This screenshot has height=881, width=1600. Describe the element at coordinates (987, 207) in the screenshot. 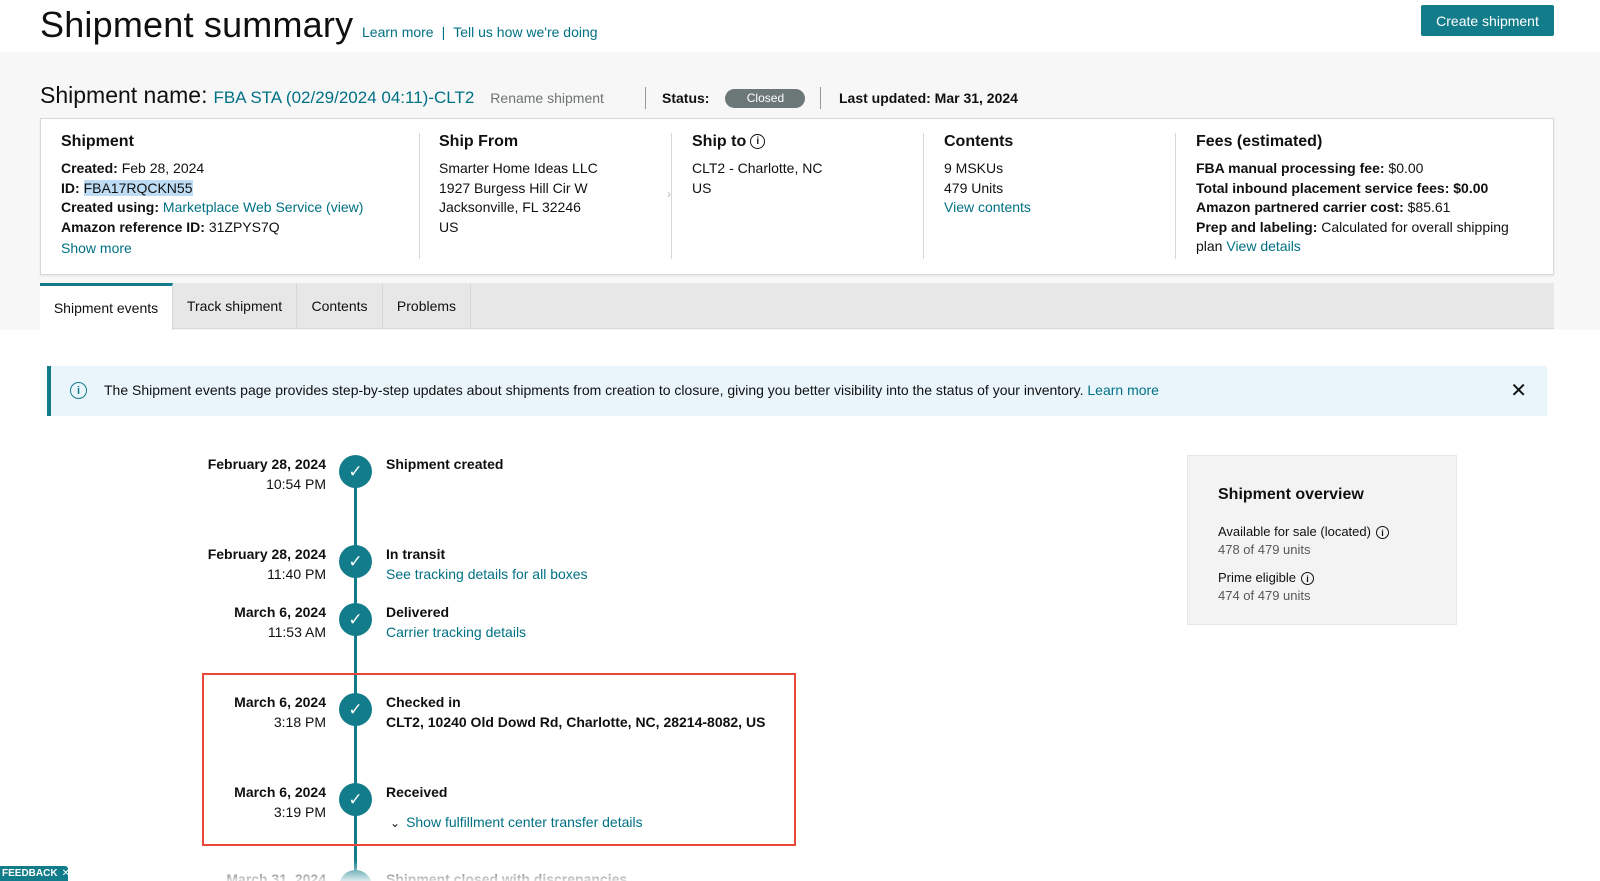

I see `view-contents-link: View contents` at that location.